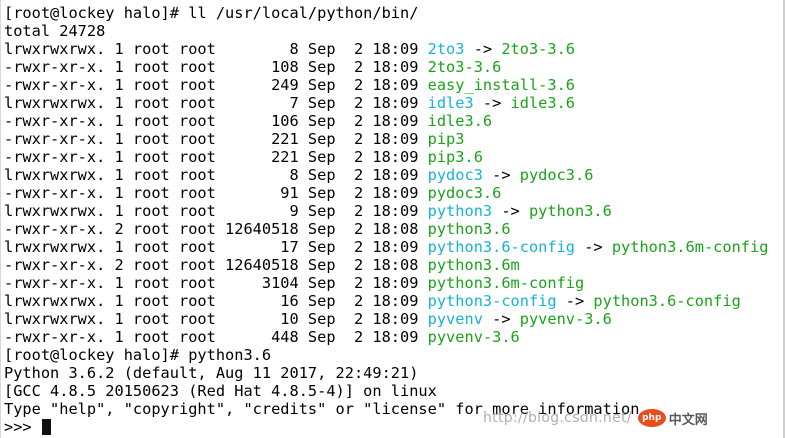 The height and width of the screenshot is (438, 785). I want to click on executable-name: idle3.6, so click(460, 121).